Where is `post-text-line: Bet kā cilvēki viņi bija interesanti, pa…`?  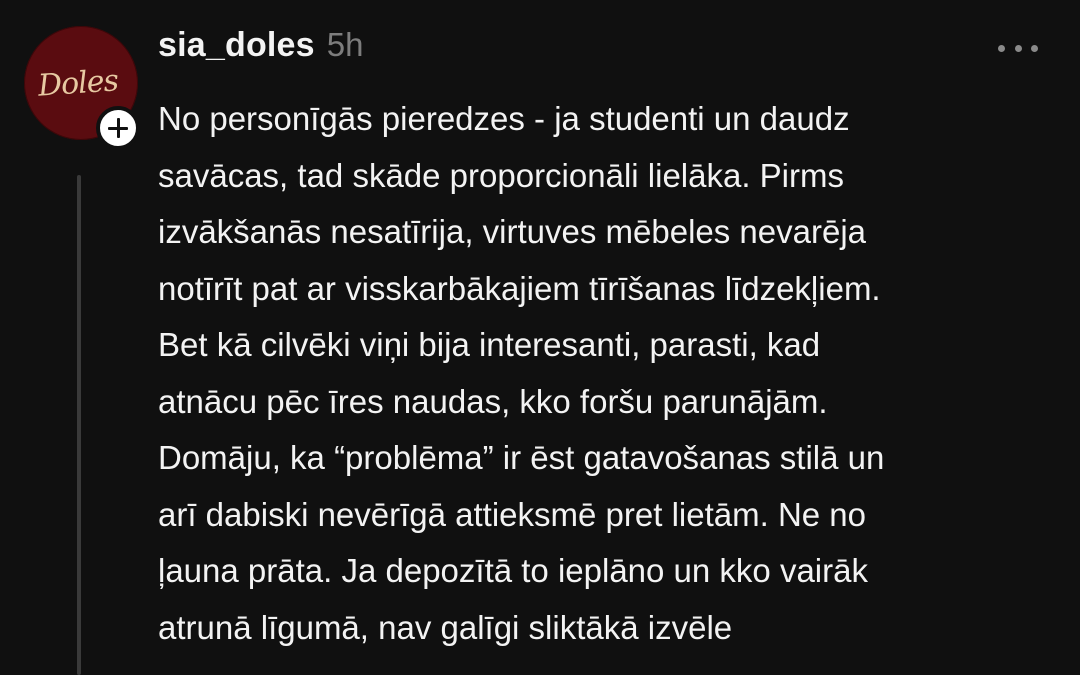 post-text-line: Bet kā cilvēki viņi bija interesanti, pa… is located at coordinates (489, 344).